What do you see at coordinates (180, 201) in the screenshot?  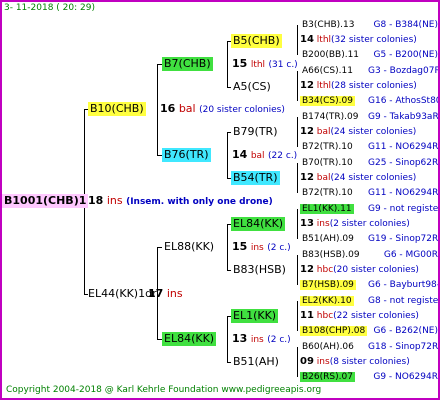 I see `root-info: 18 ins (Insem. with only one drone)` at bounding box center [180, 201].